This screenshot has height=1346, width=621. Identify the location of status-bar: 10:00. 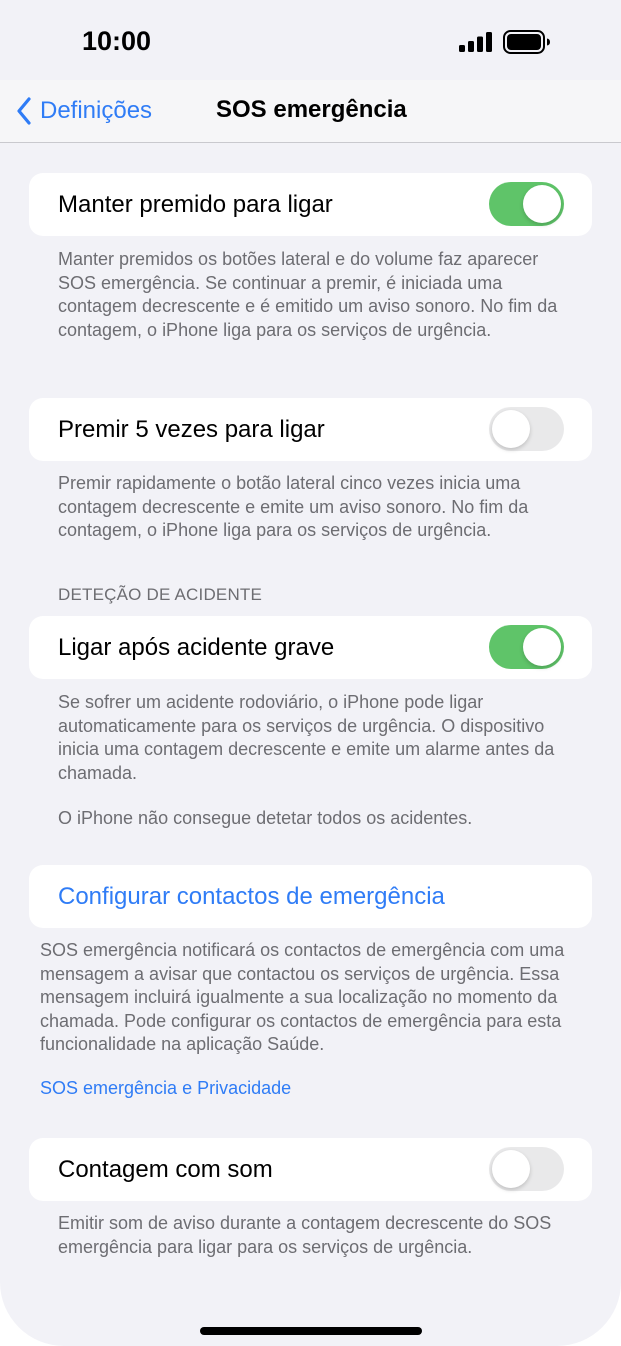
(310, 43).